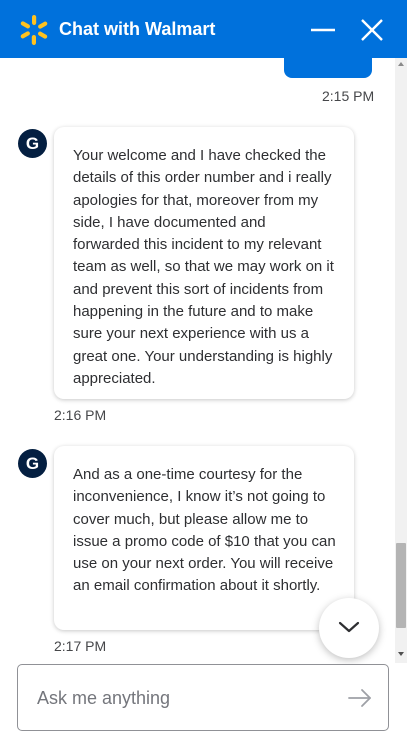 This screenshot has height=747, width=407. What do you see at coordinates (34, 30) in the screenshot?
I see `walmart-spark-icon` at bounding box center [34, 30].